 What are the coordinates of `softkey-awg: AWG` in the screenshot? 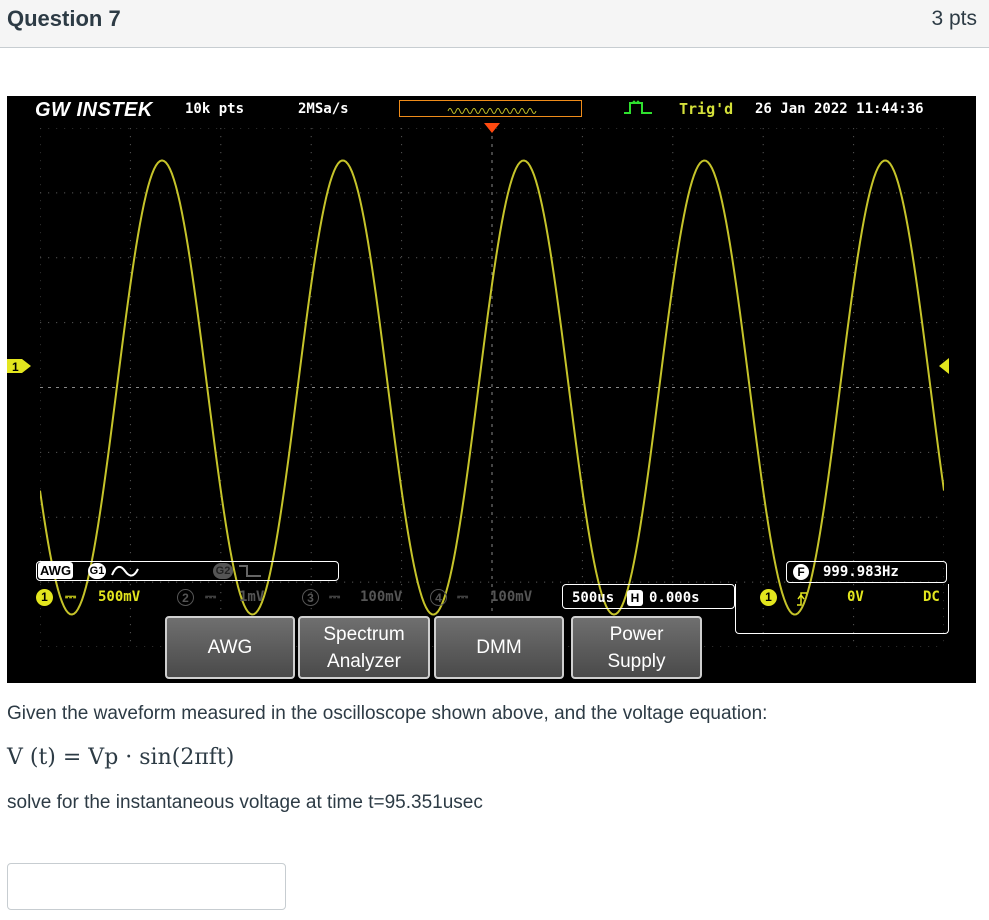 It's located at (230, 647).